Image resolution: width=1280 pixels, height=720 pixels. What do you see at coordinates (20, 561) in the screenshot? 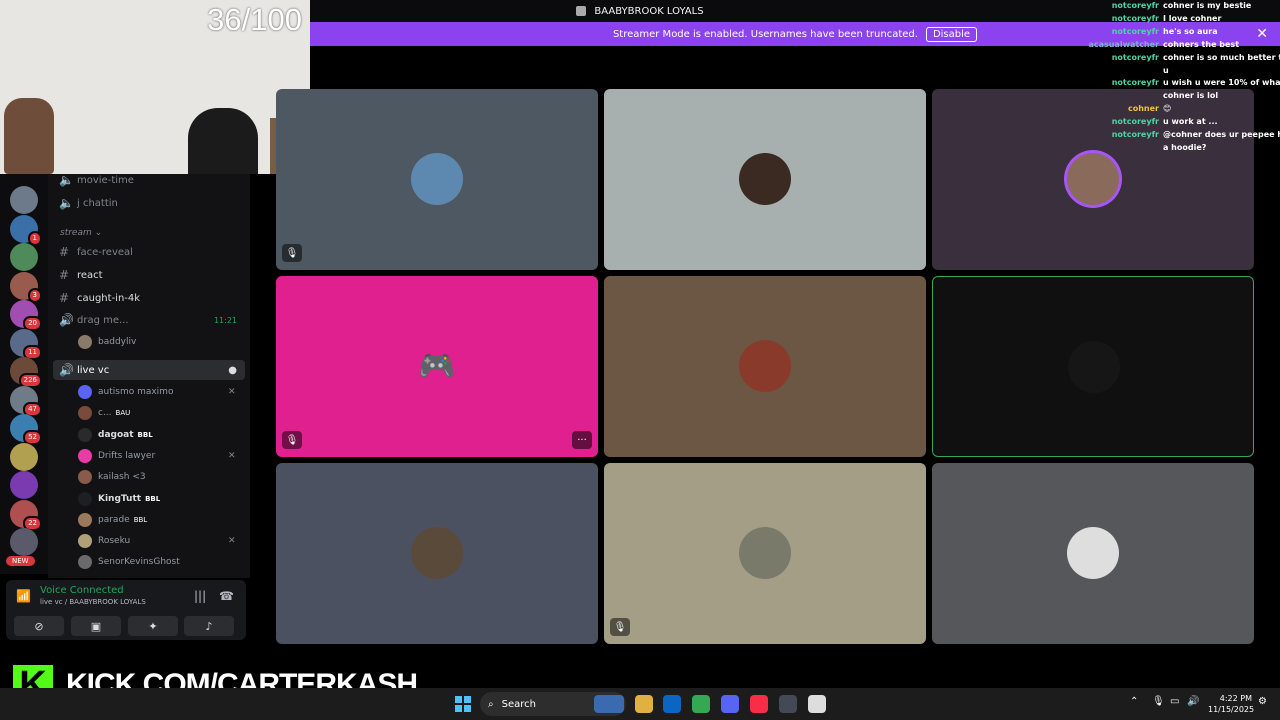
I see `new-badge: NEW` at bounding box center [20, 561].